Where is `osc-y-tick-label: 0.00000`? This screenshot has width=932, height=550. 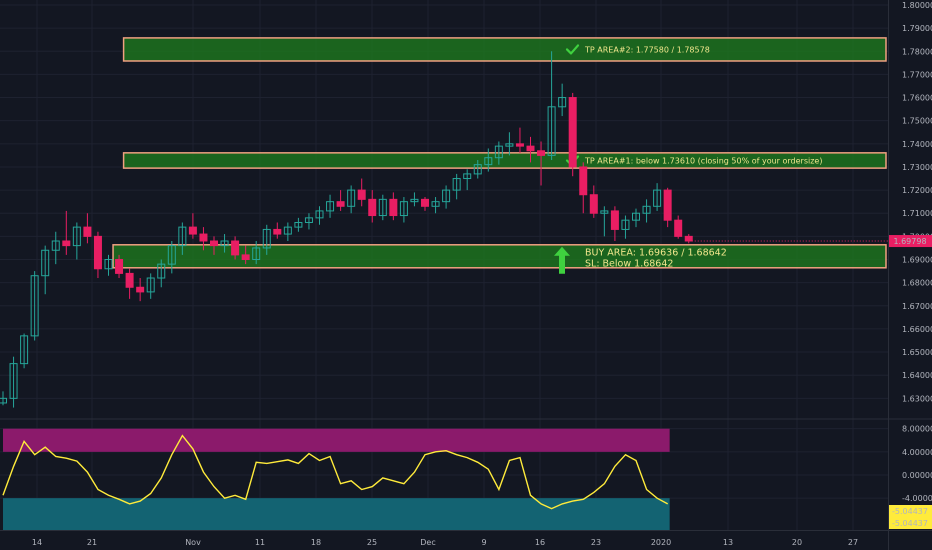 osc-y-tick-label: 0.00000 is located at coordinates (917, 475).